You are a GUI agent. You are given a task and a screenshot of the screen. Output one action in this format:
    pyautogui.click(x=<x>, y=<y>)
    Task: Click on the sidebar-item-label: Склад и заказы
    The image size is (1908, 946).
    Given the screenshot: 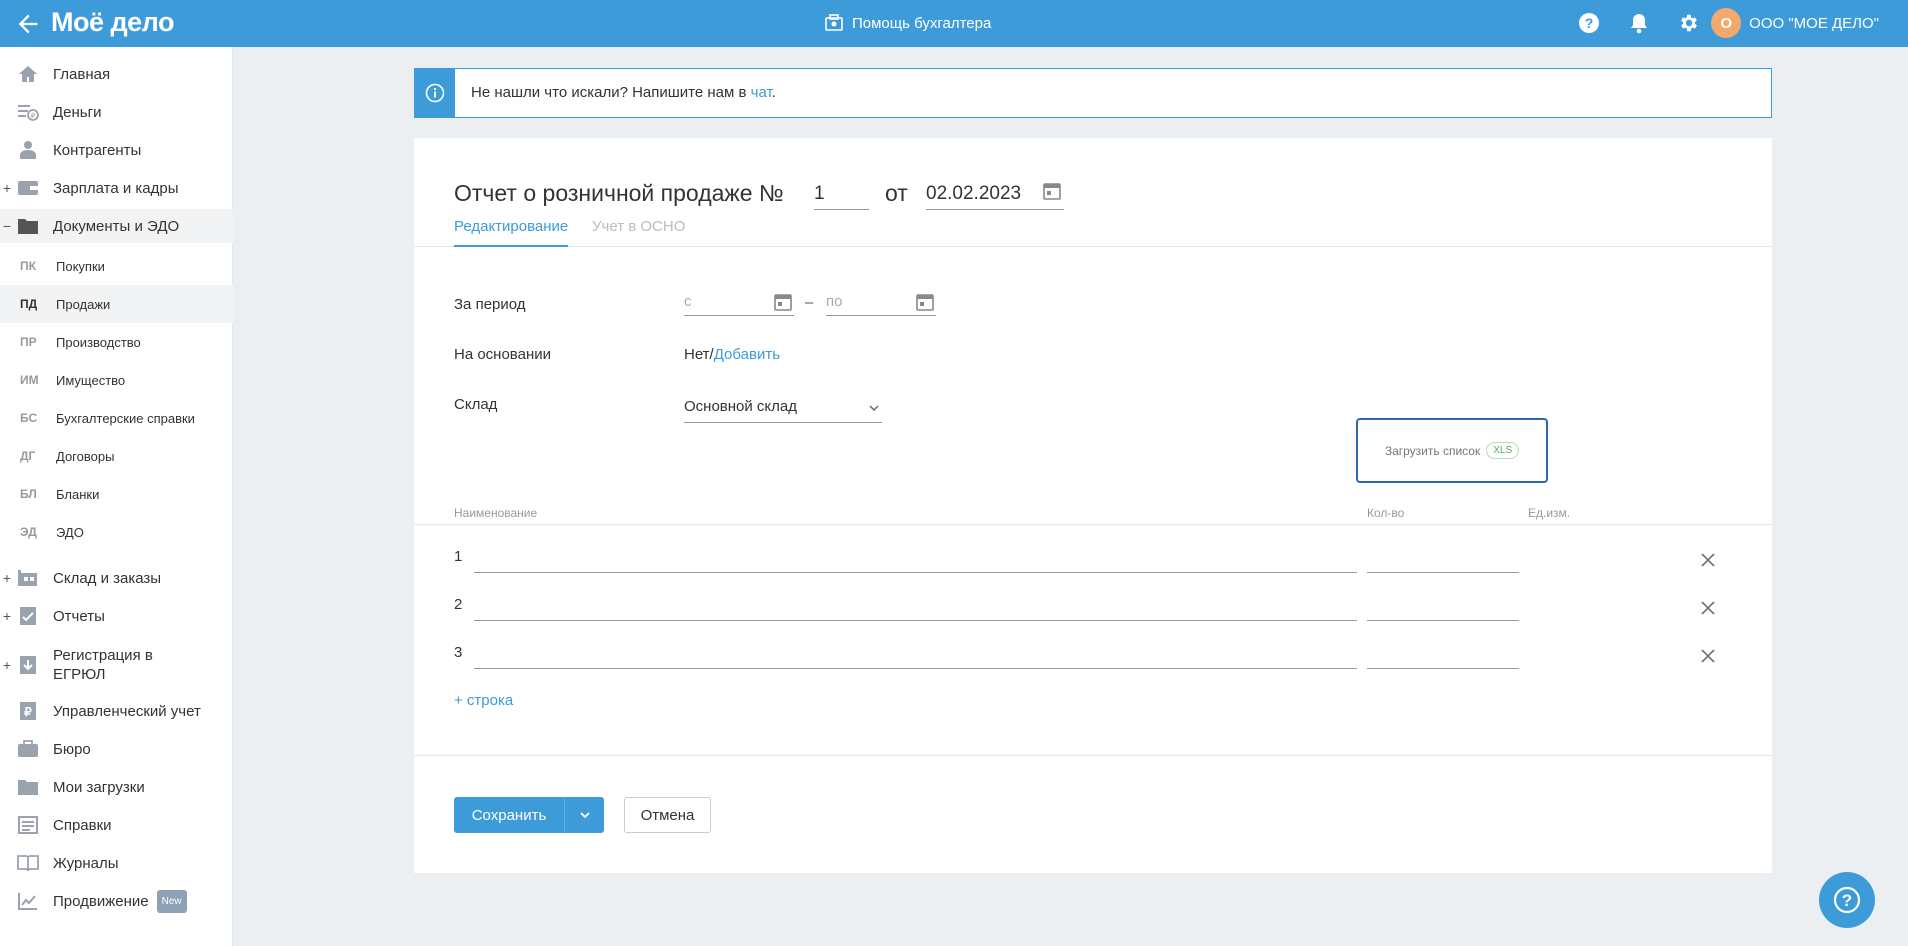 What is the action you would take?
    pyautogui.click(x=107, y=578)
    